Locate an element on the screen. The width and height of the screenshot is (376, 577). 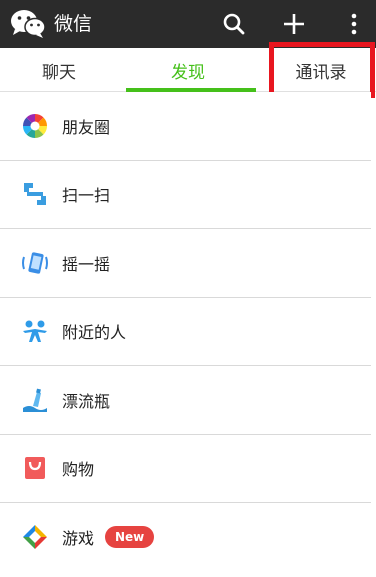
menu-item-label: 漂流瓶 is located at coordinates (86, 401).